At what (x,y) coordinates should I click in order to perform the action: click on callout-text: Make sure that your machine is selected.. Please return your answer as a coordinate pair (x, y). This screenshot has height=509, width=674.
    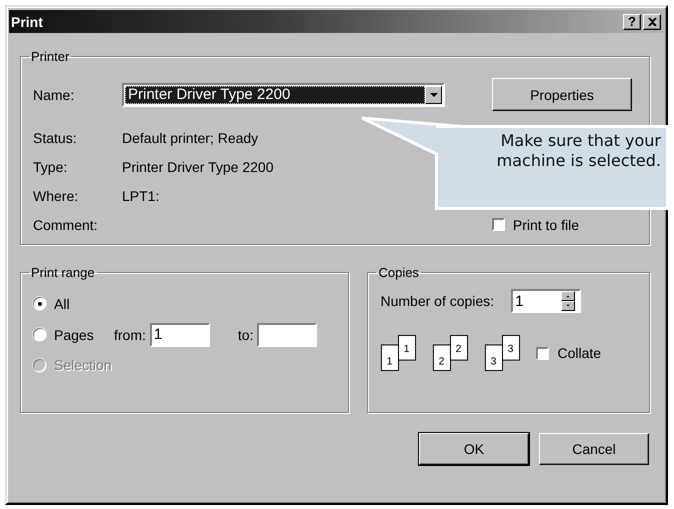
    Looking at the image, I should click on (578, 151).